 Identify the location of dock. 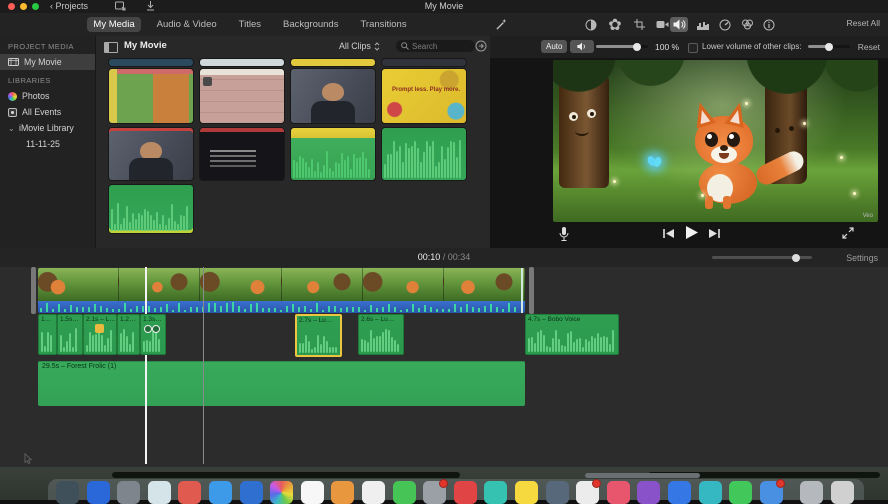
(456, 491).